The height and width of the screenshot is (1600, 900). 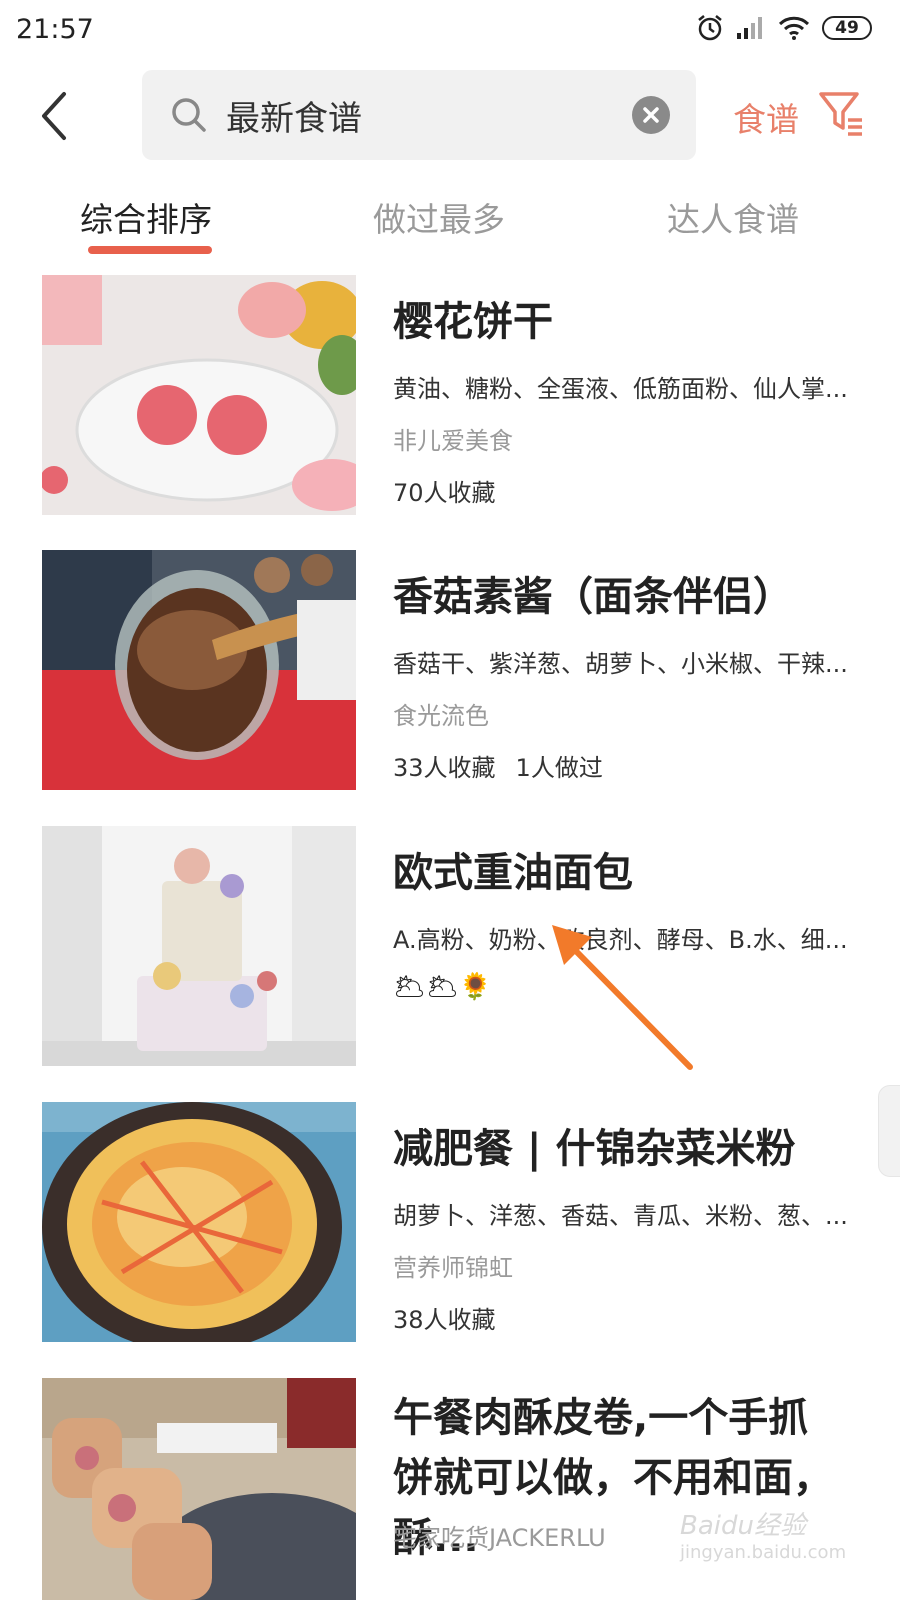 What do you see at coordinates (150, 250) in the screenshot?
I see `active-tab-indicator` at bounding box center [150, 250].